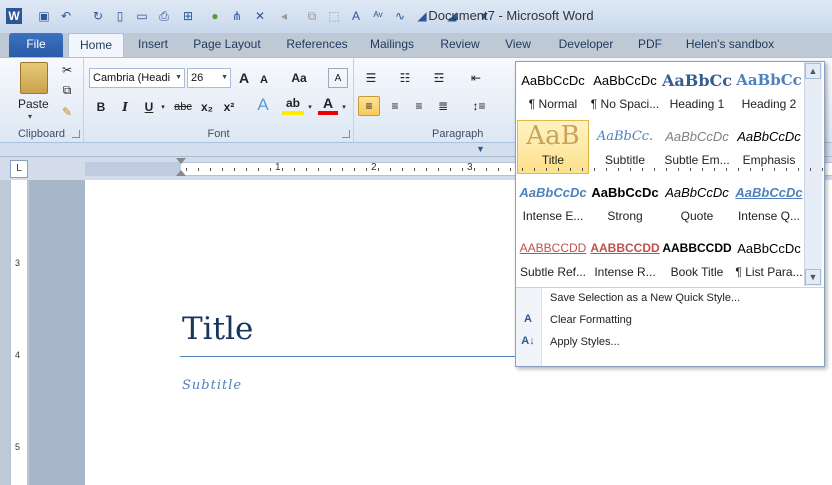 The height and width of the screenshot is (485, 832). I want to click on justify-button: ≣, so click(443, 106).